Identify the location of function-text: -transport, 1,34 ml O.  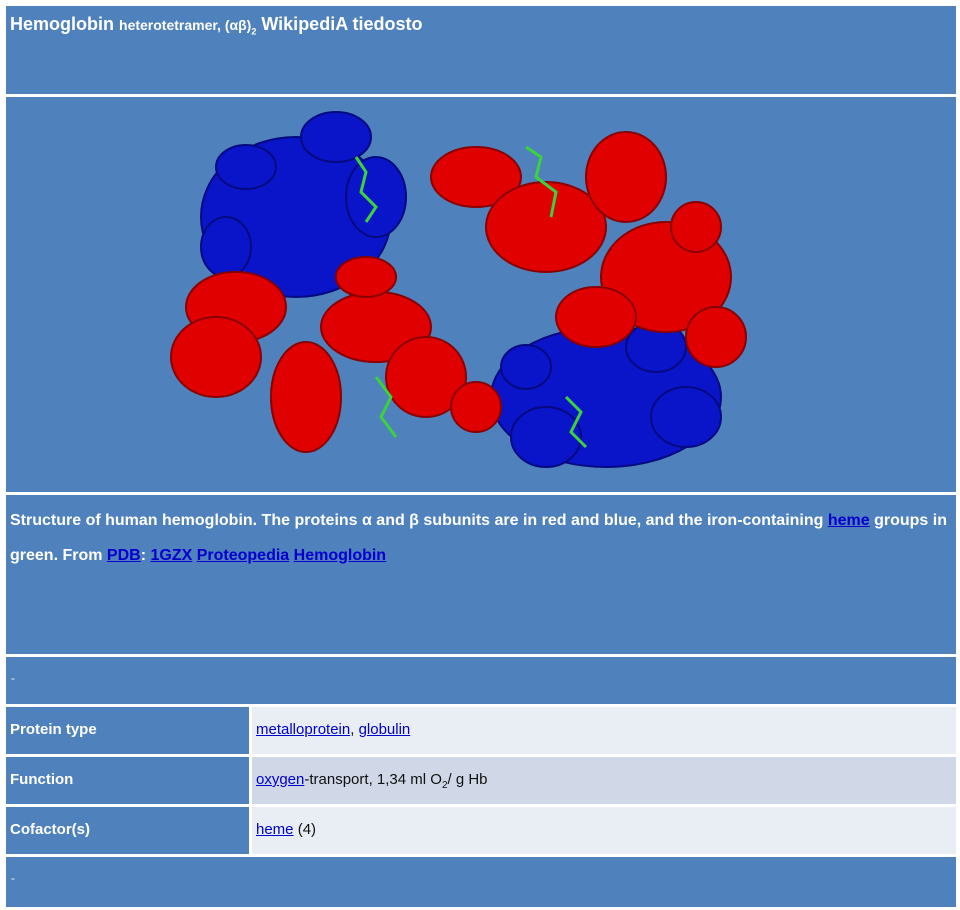
(373, 779).